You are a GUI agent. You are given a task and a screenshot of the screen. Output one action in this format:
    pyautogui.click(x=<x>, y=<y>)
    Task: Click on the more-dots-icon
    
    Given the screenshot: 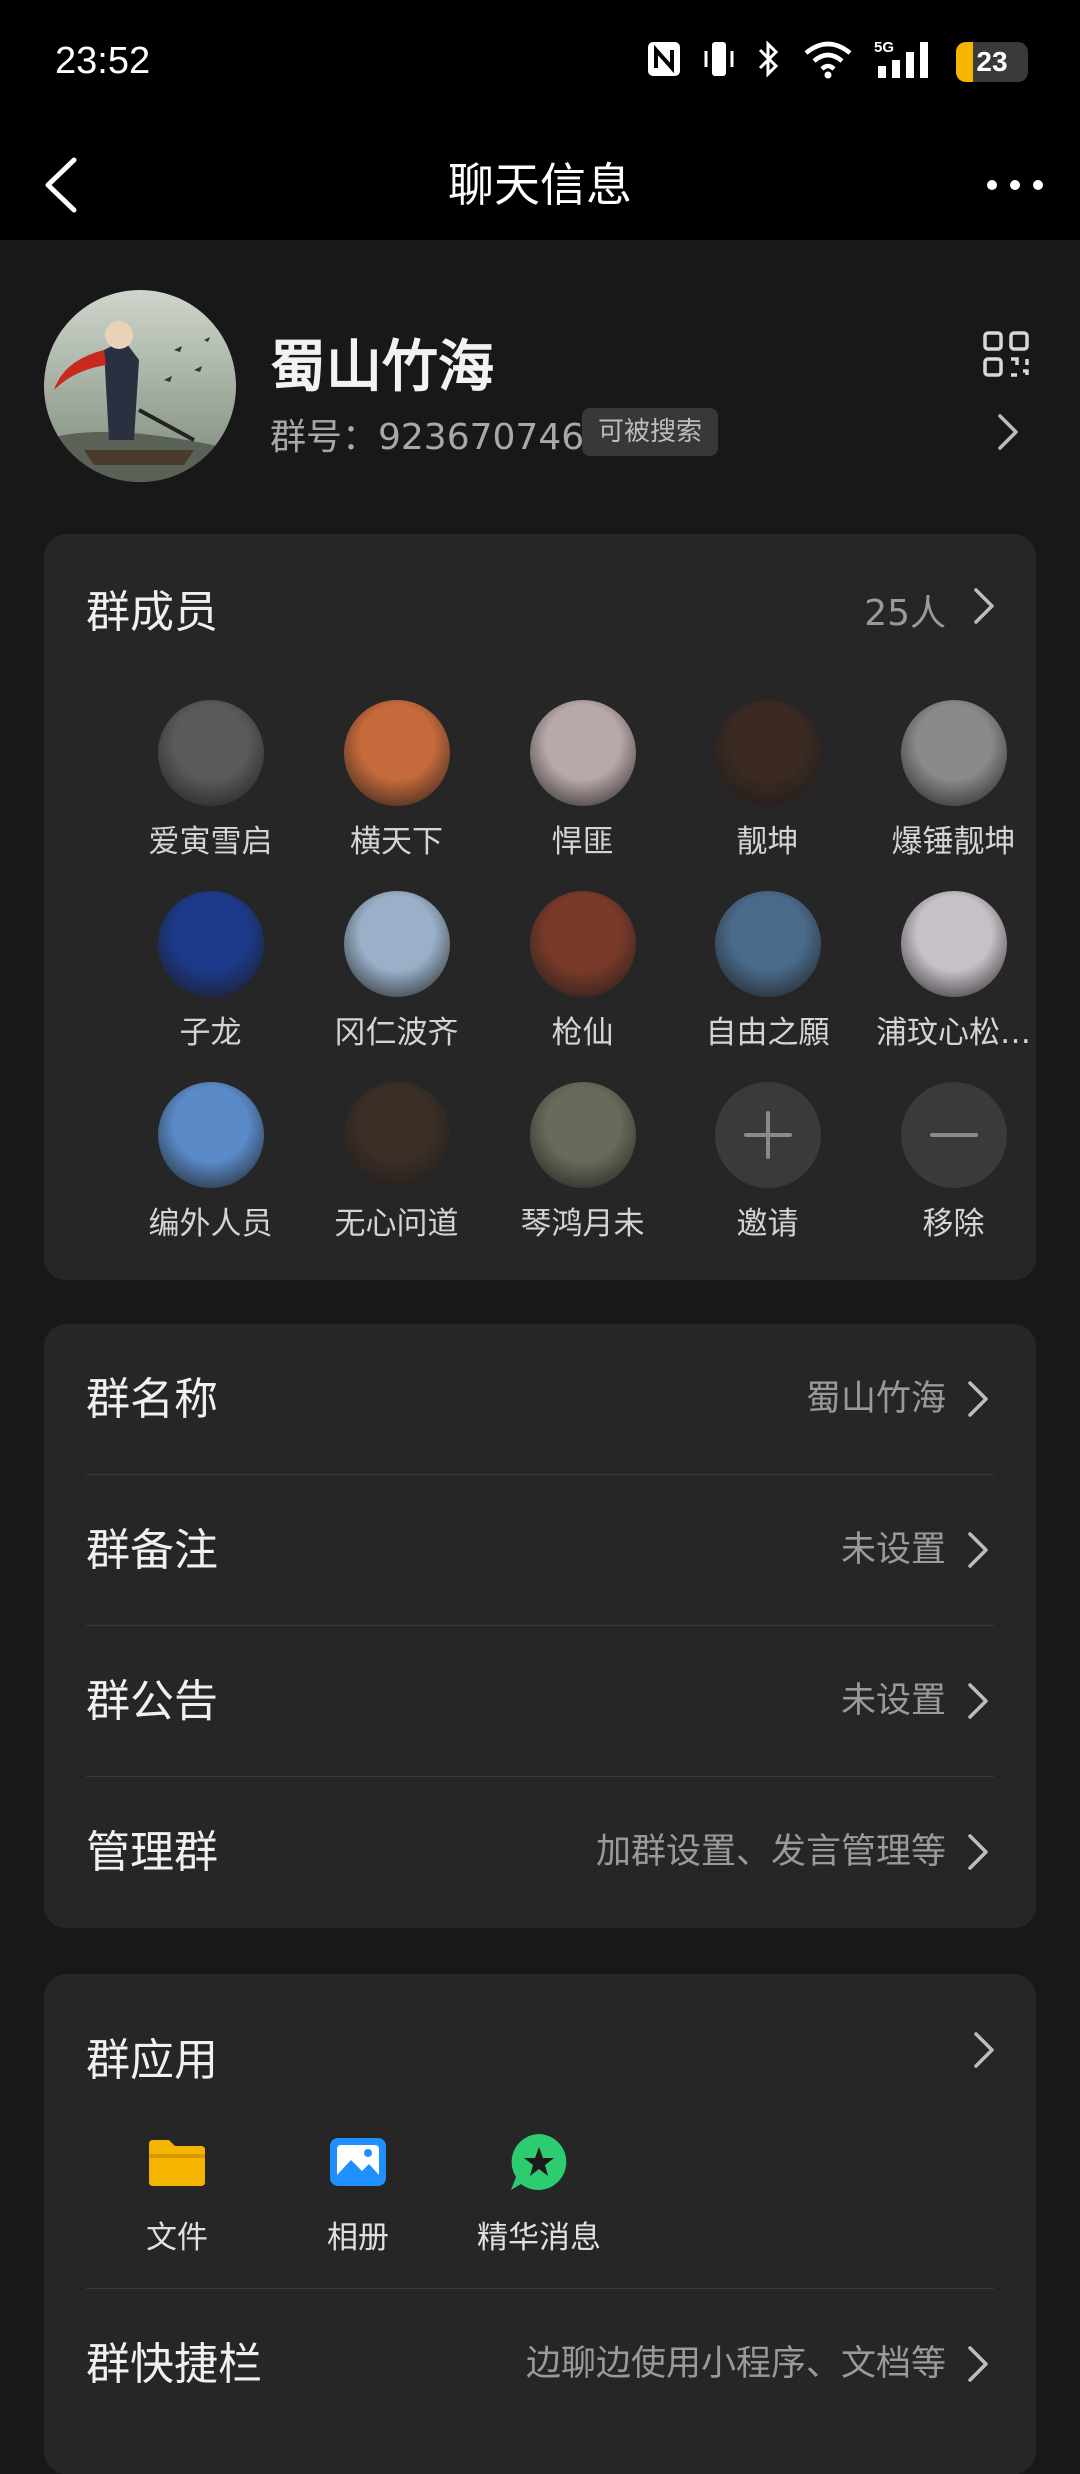 What is the action you would take?
    pyautogui.click(x=1015, y=185)
    